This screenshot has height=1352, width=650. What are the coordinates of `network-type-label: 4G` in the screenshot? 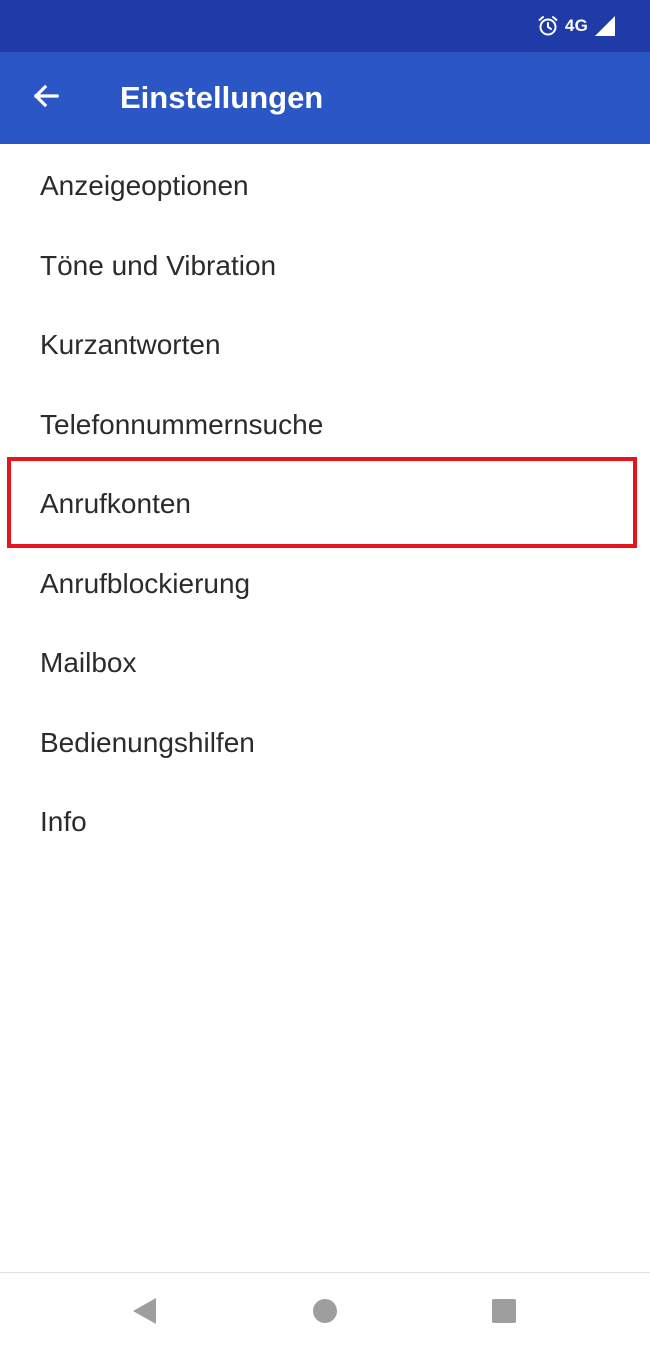 It's located at (576, 25).